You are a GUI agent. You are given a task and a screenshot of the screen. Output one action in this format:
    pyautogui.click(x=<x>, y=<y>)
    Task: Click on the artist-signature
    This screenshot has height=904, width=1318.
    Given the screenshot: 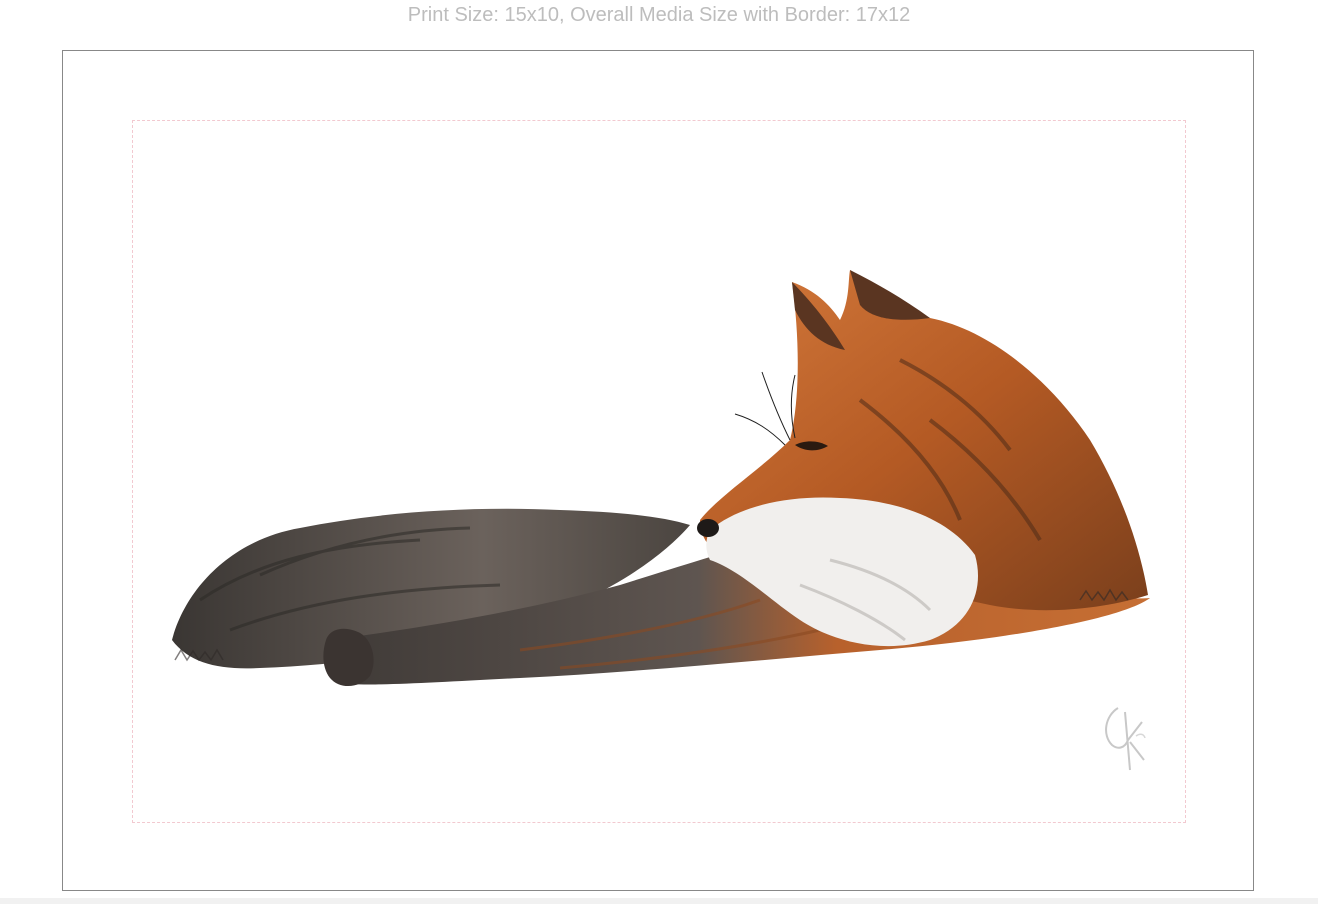 What is the action you would take?
    pyautogui.click(x=1125, y=739)
    